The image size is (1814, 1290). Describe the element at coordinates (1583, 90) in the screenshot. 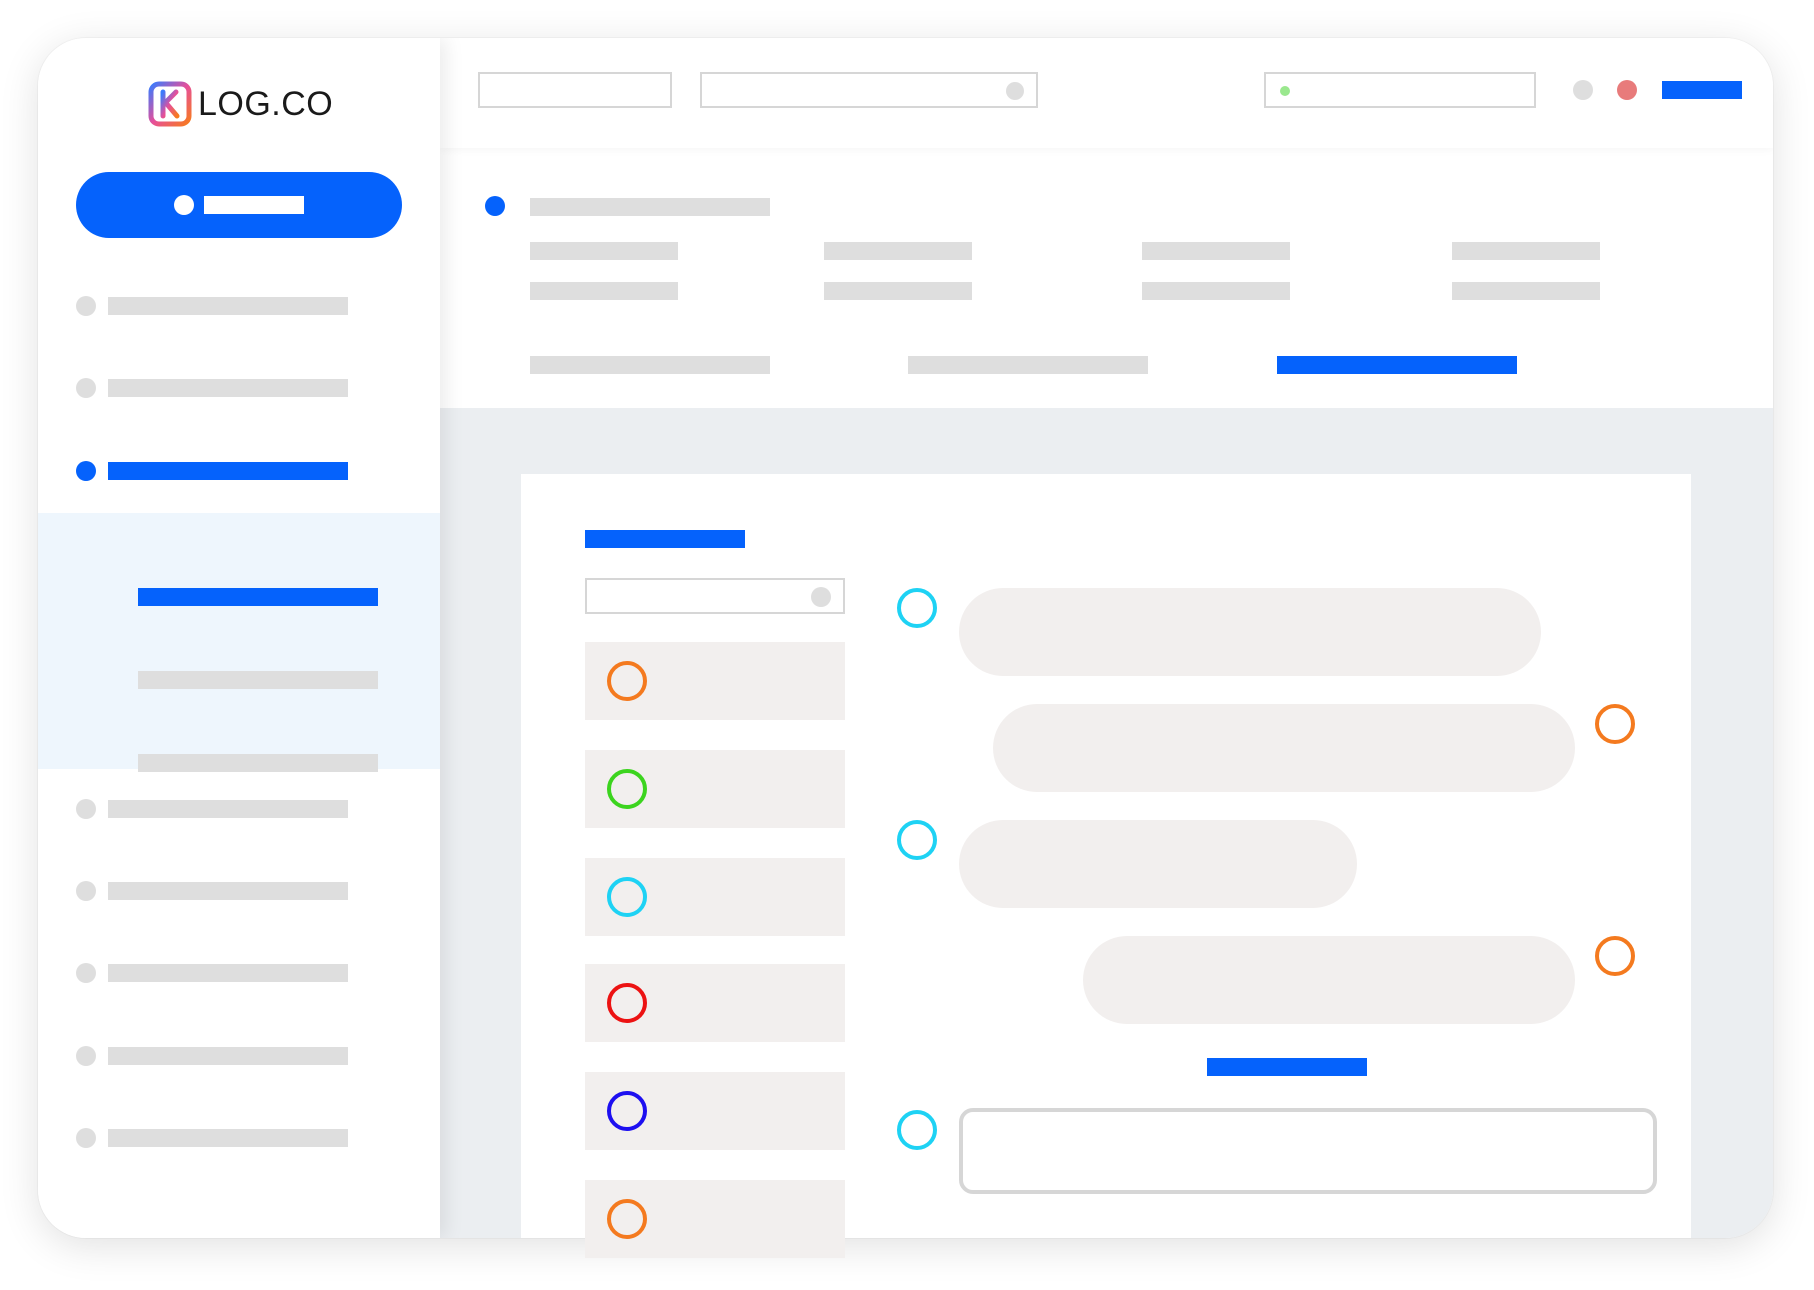

I see `settings-icon` at that location.